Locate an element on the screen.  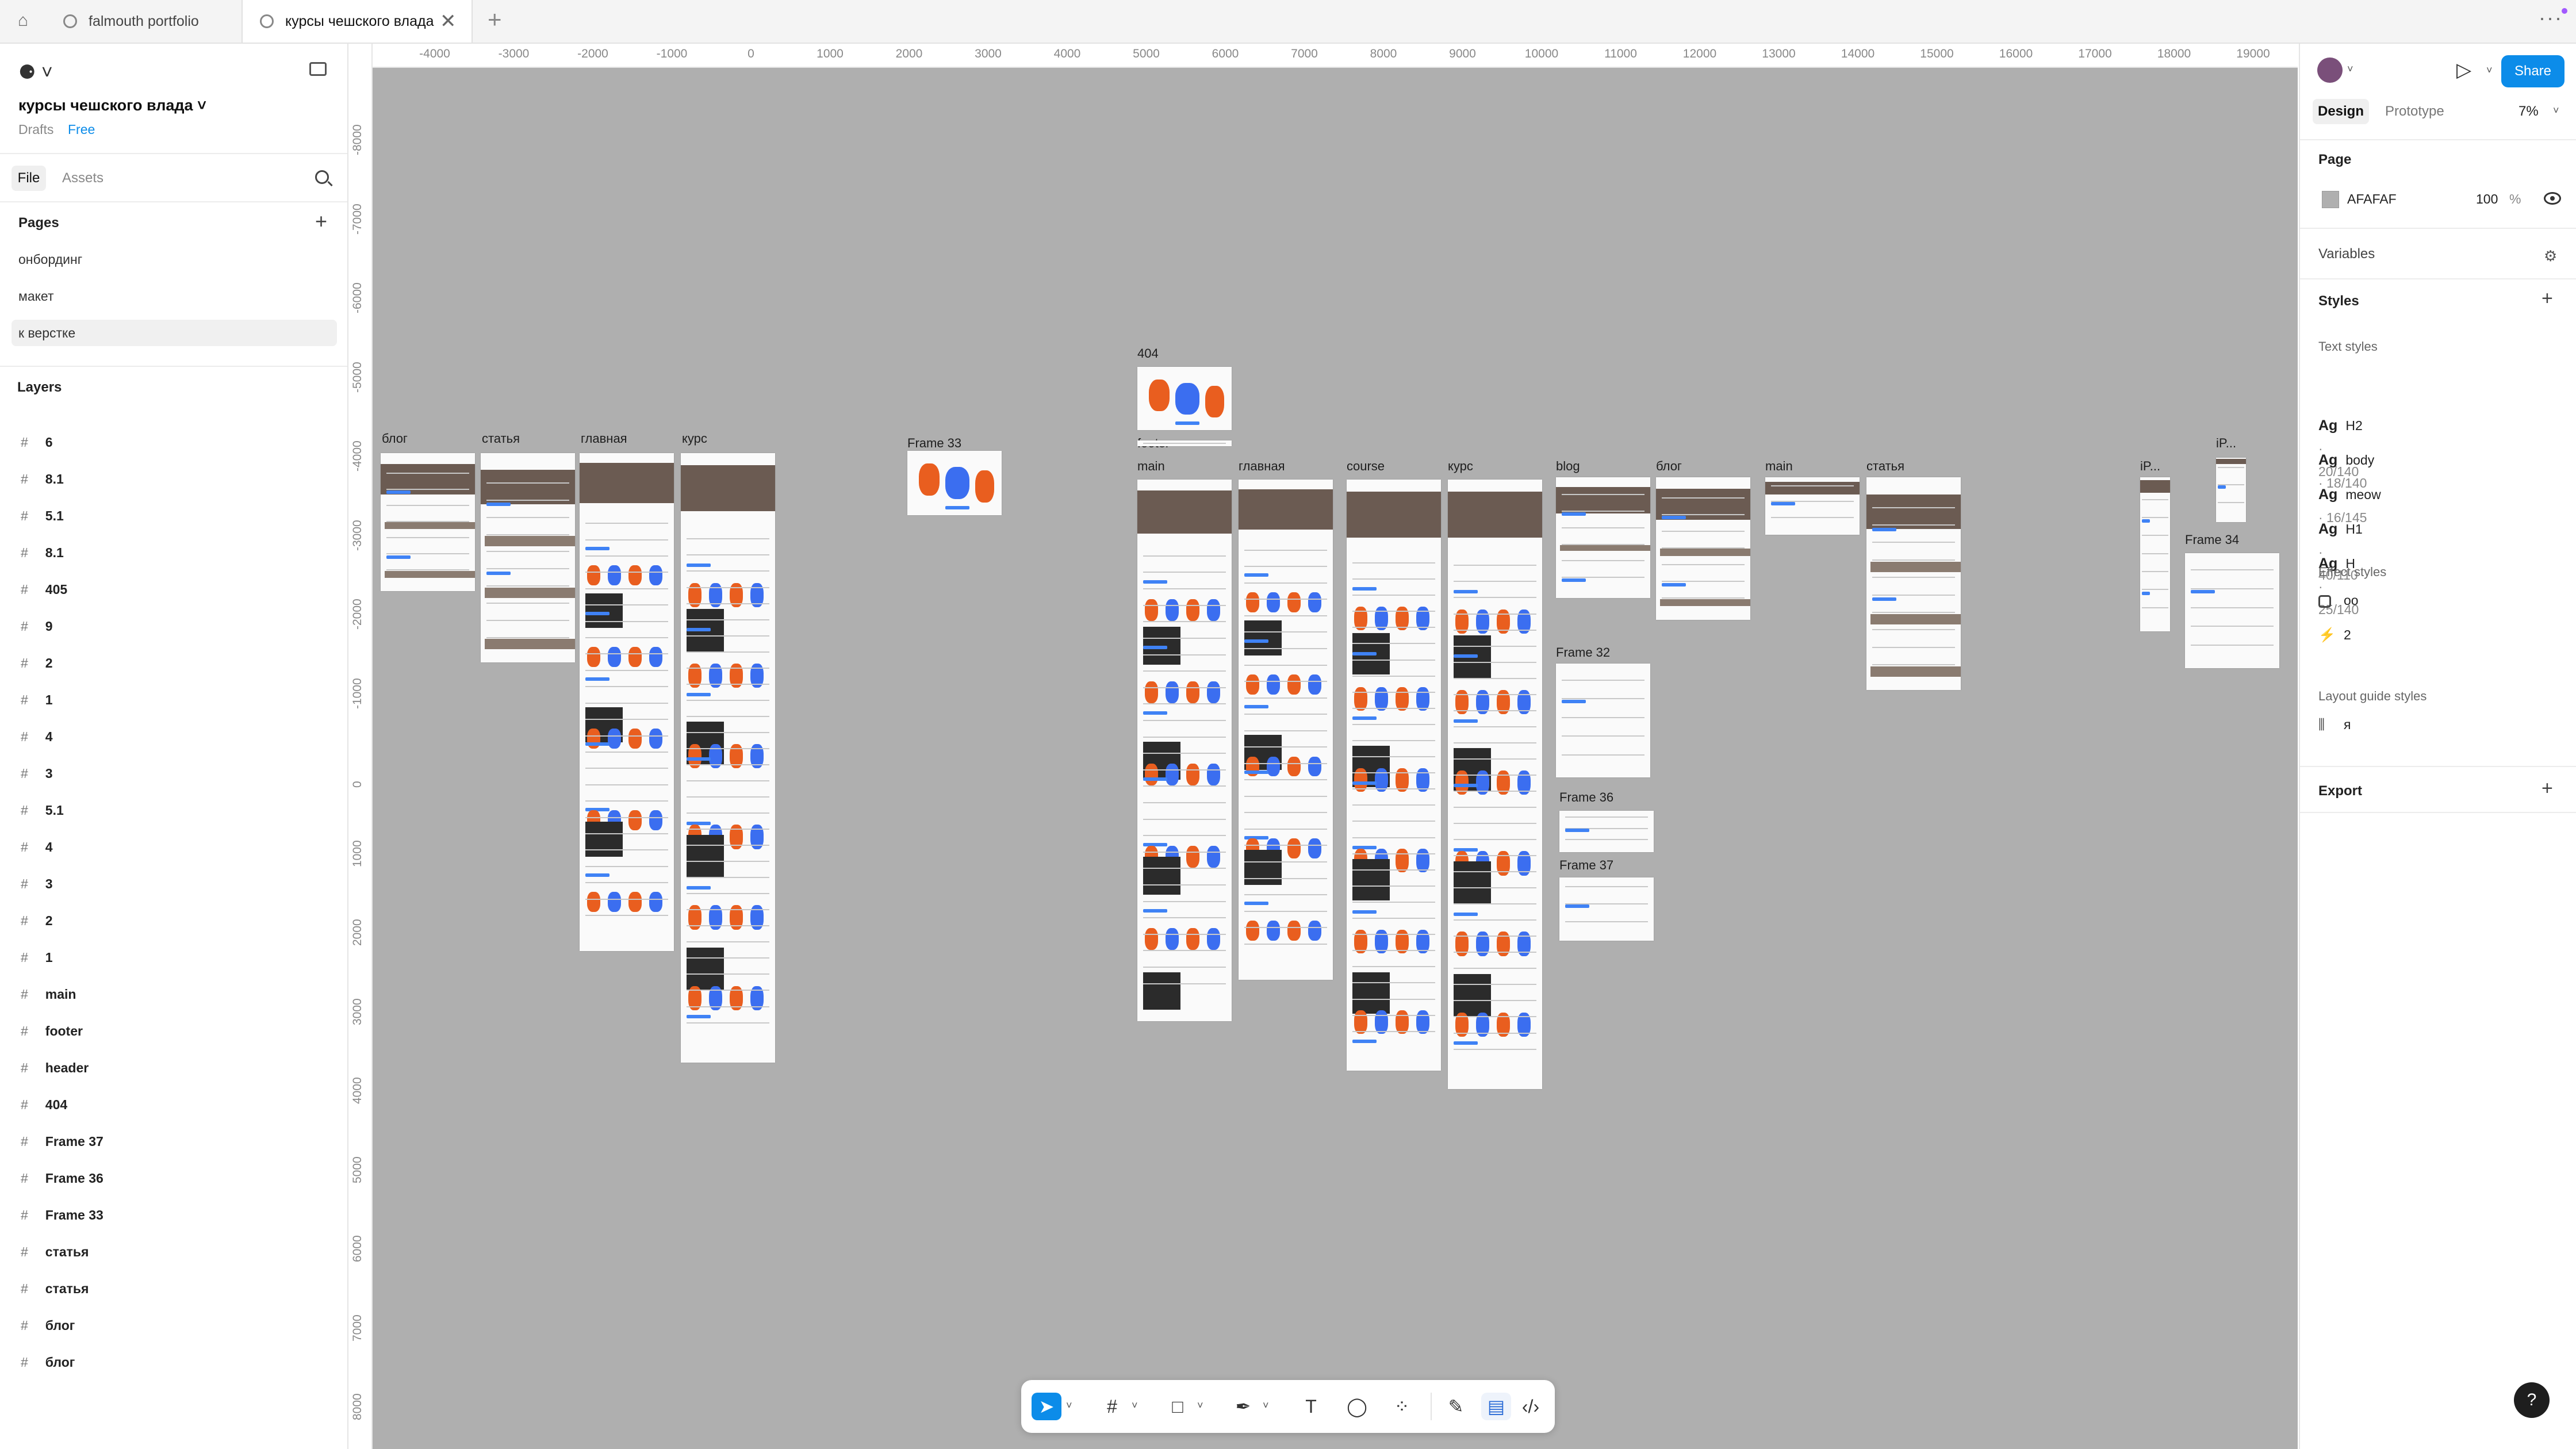
tab-current-file: курсы чешского влада is located at coordinates (357, 21).